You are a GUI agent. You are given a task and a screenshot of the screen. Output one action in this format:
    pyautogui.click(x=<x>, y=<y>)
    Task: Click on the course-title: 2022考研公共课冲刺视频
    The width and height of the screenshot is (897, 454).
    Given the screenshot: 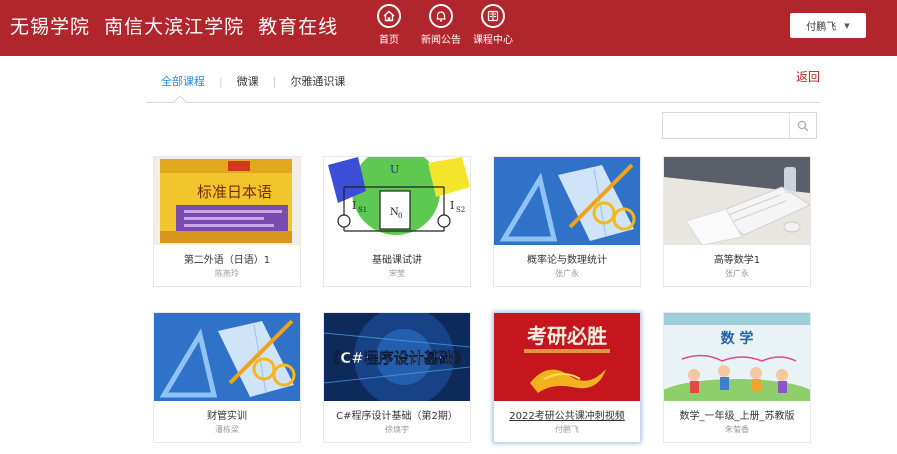 What is the action you would take?
    pyautogui.click(x=567, y=416)
    